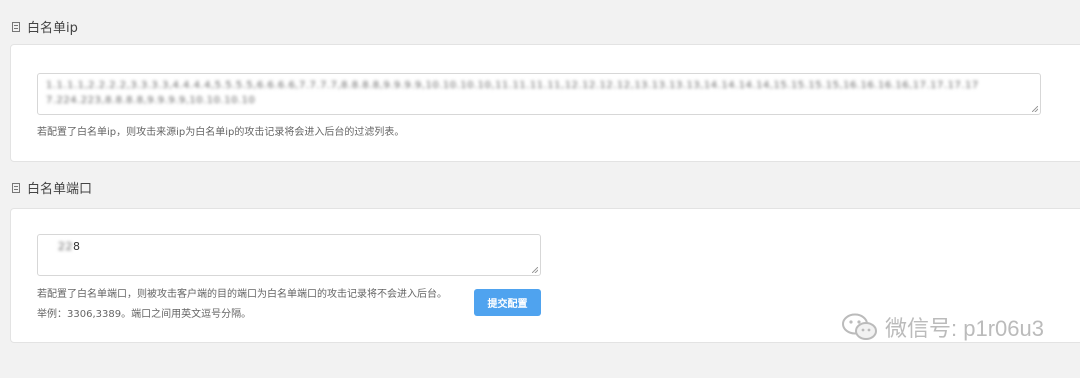  I want to click on wechat-icon, so click(860, 326).